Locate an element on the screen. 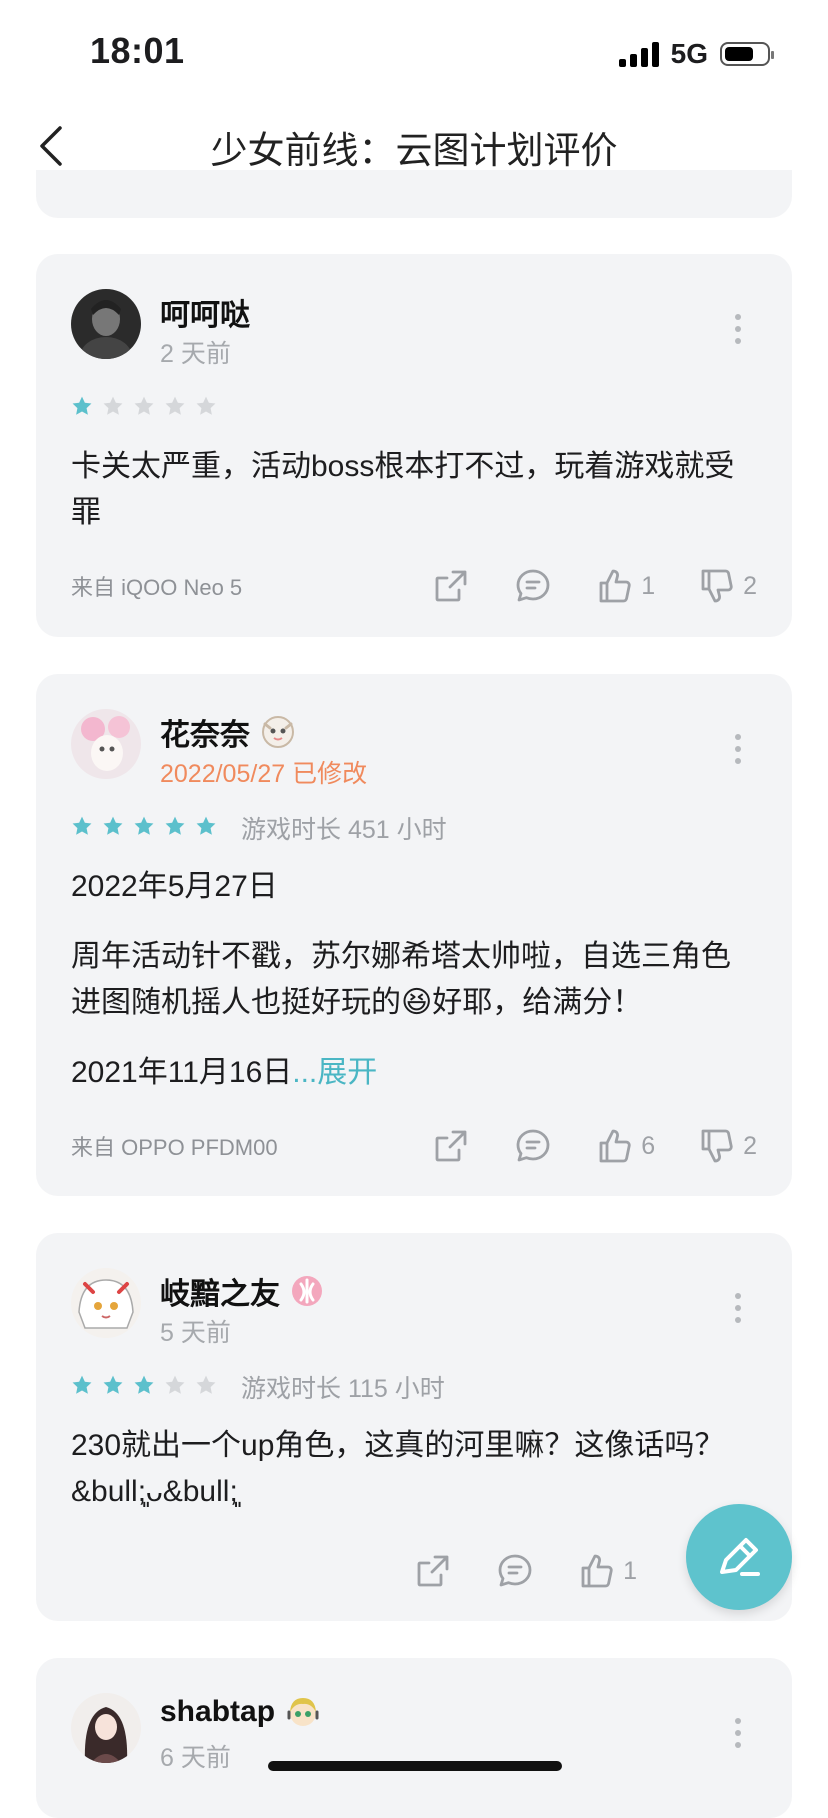 The image size is (828, 1818). home-indicator is located at coordinates (415, 1766).